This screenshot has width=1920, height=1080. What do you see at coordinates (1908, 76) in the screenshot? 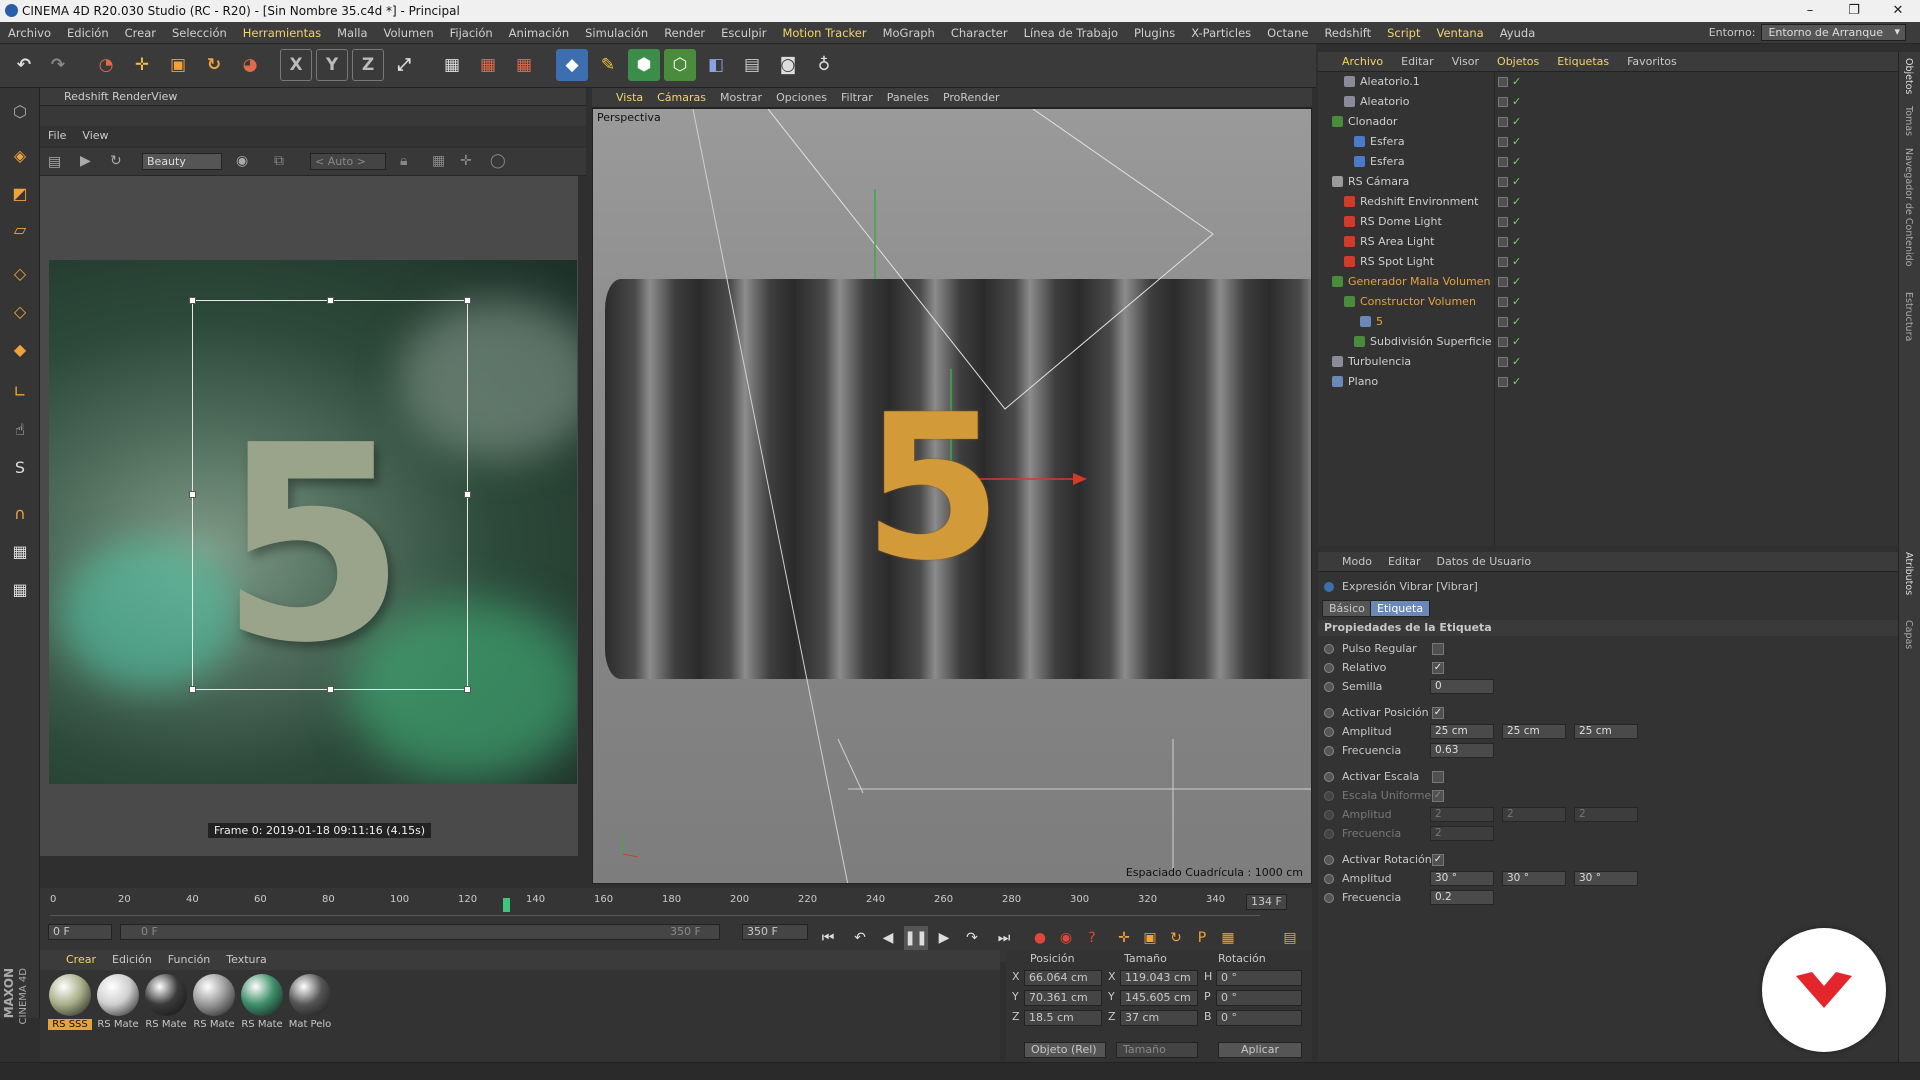
I see `sidetab-objetos: Objetos` at bounding box center [1908, 76].